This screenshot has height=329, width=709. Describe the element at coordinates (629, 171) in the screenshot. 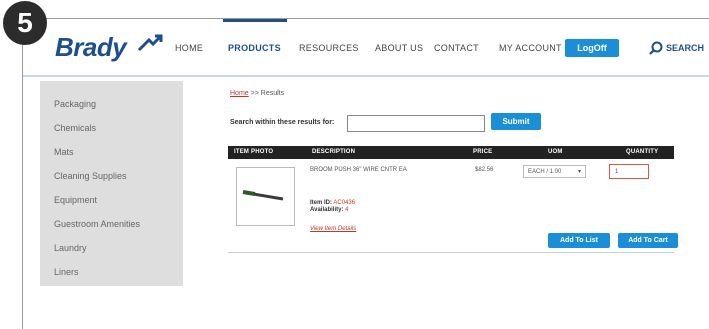

I see `quantity-input: 1` at that location.